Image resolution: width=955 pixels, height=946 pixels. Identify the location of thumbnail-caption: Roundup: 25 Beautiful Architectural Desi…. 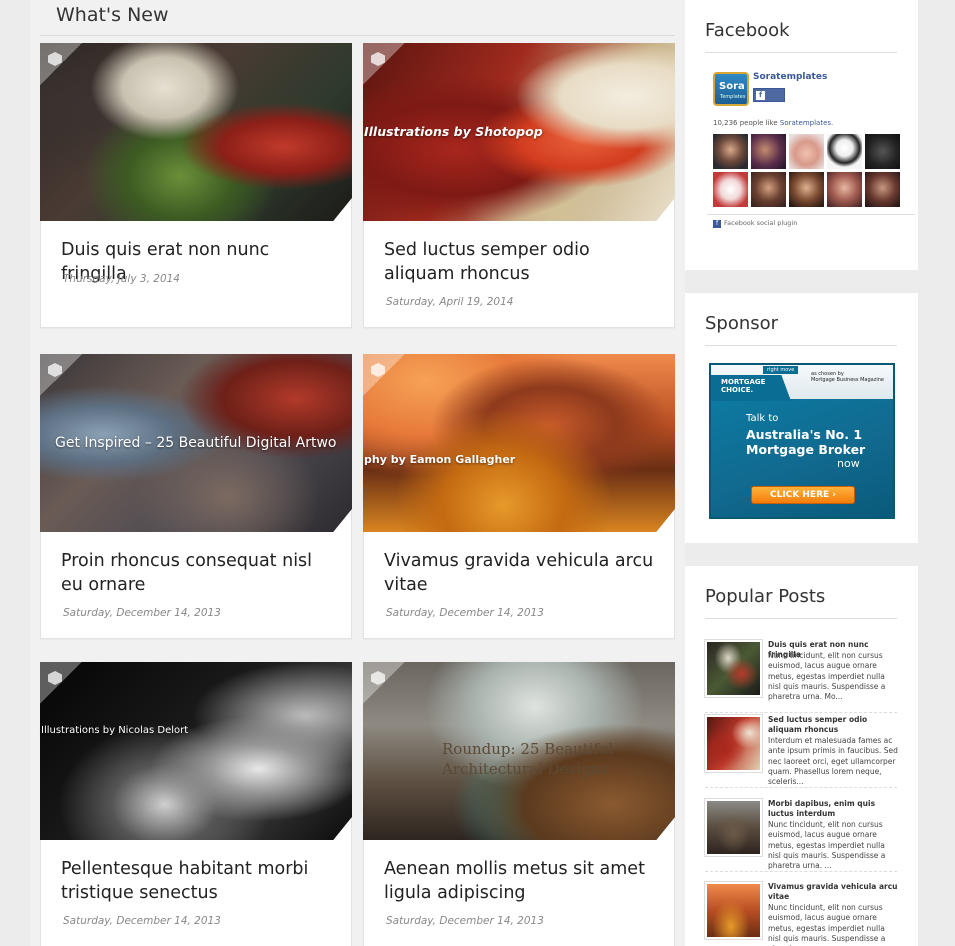
(528, 759).